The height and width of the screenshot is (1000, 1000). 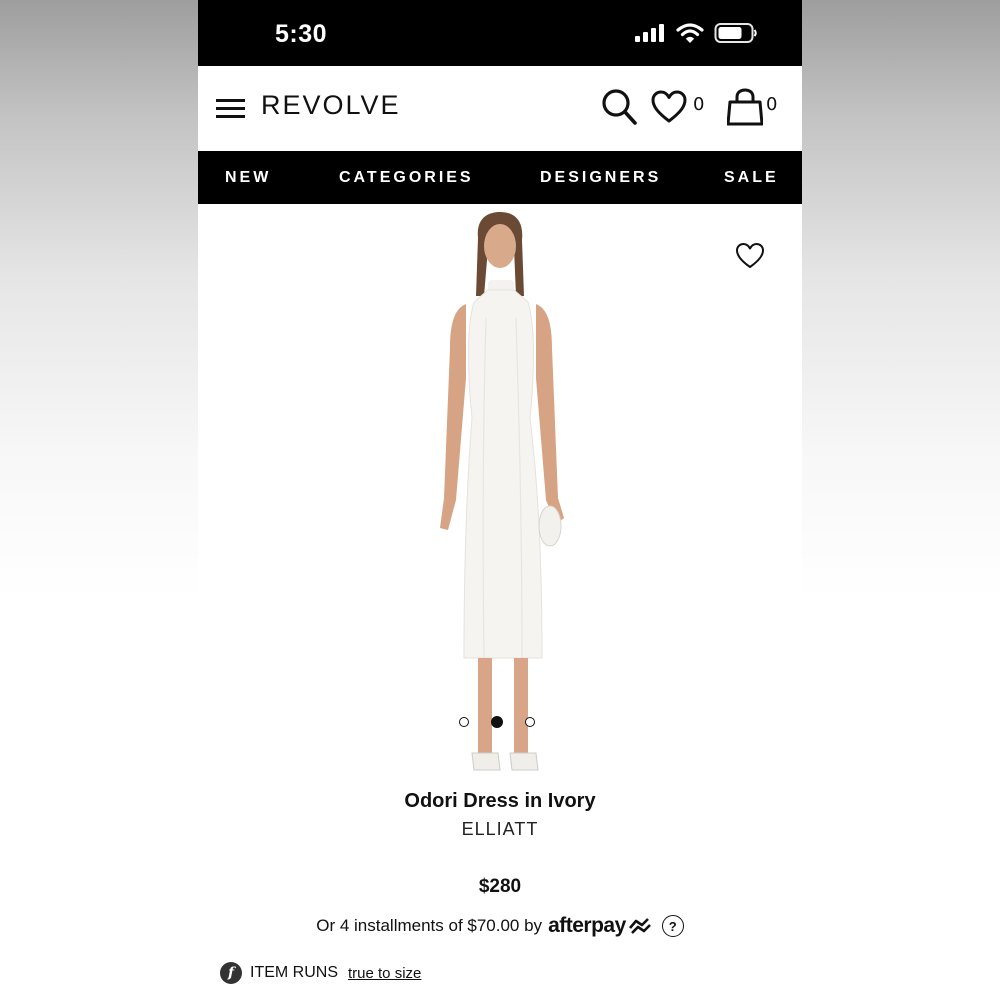 I want to click on product-name: Odori Dress in Ivory, so click(x=500, y=801).